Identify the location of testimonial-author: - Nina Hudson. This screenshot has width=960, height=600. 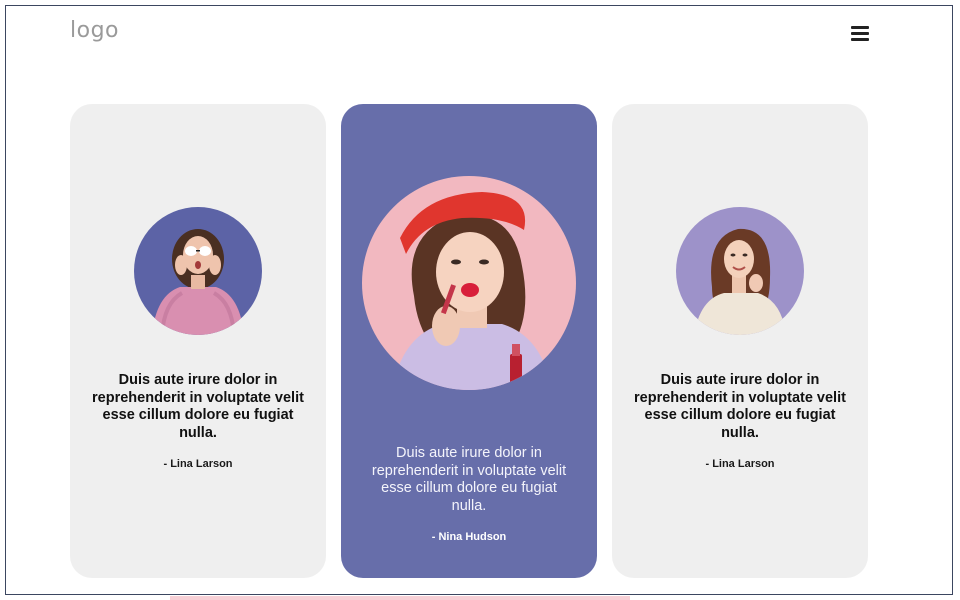
(469, 537).